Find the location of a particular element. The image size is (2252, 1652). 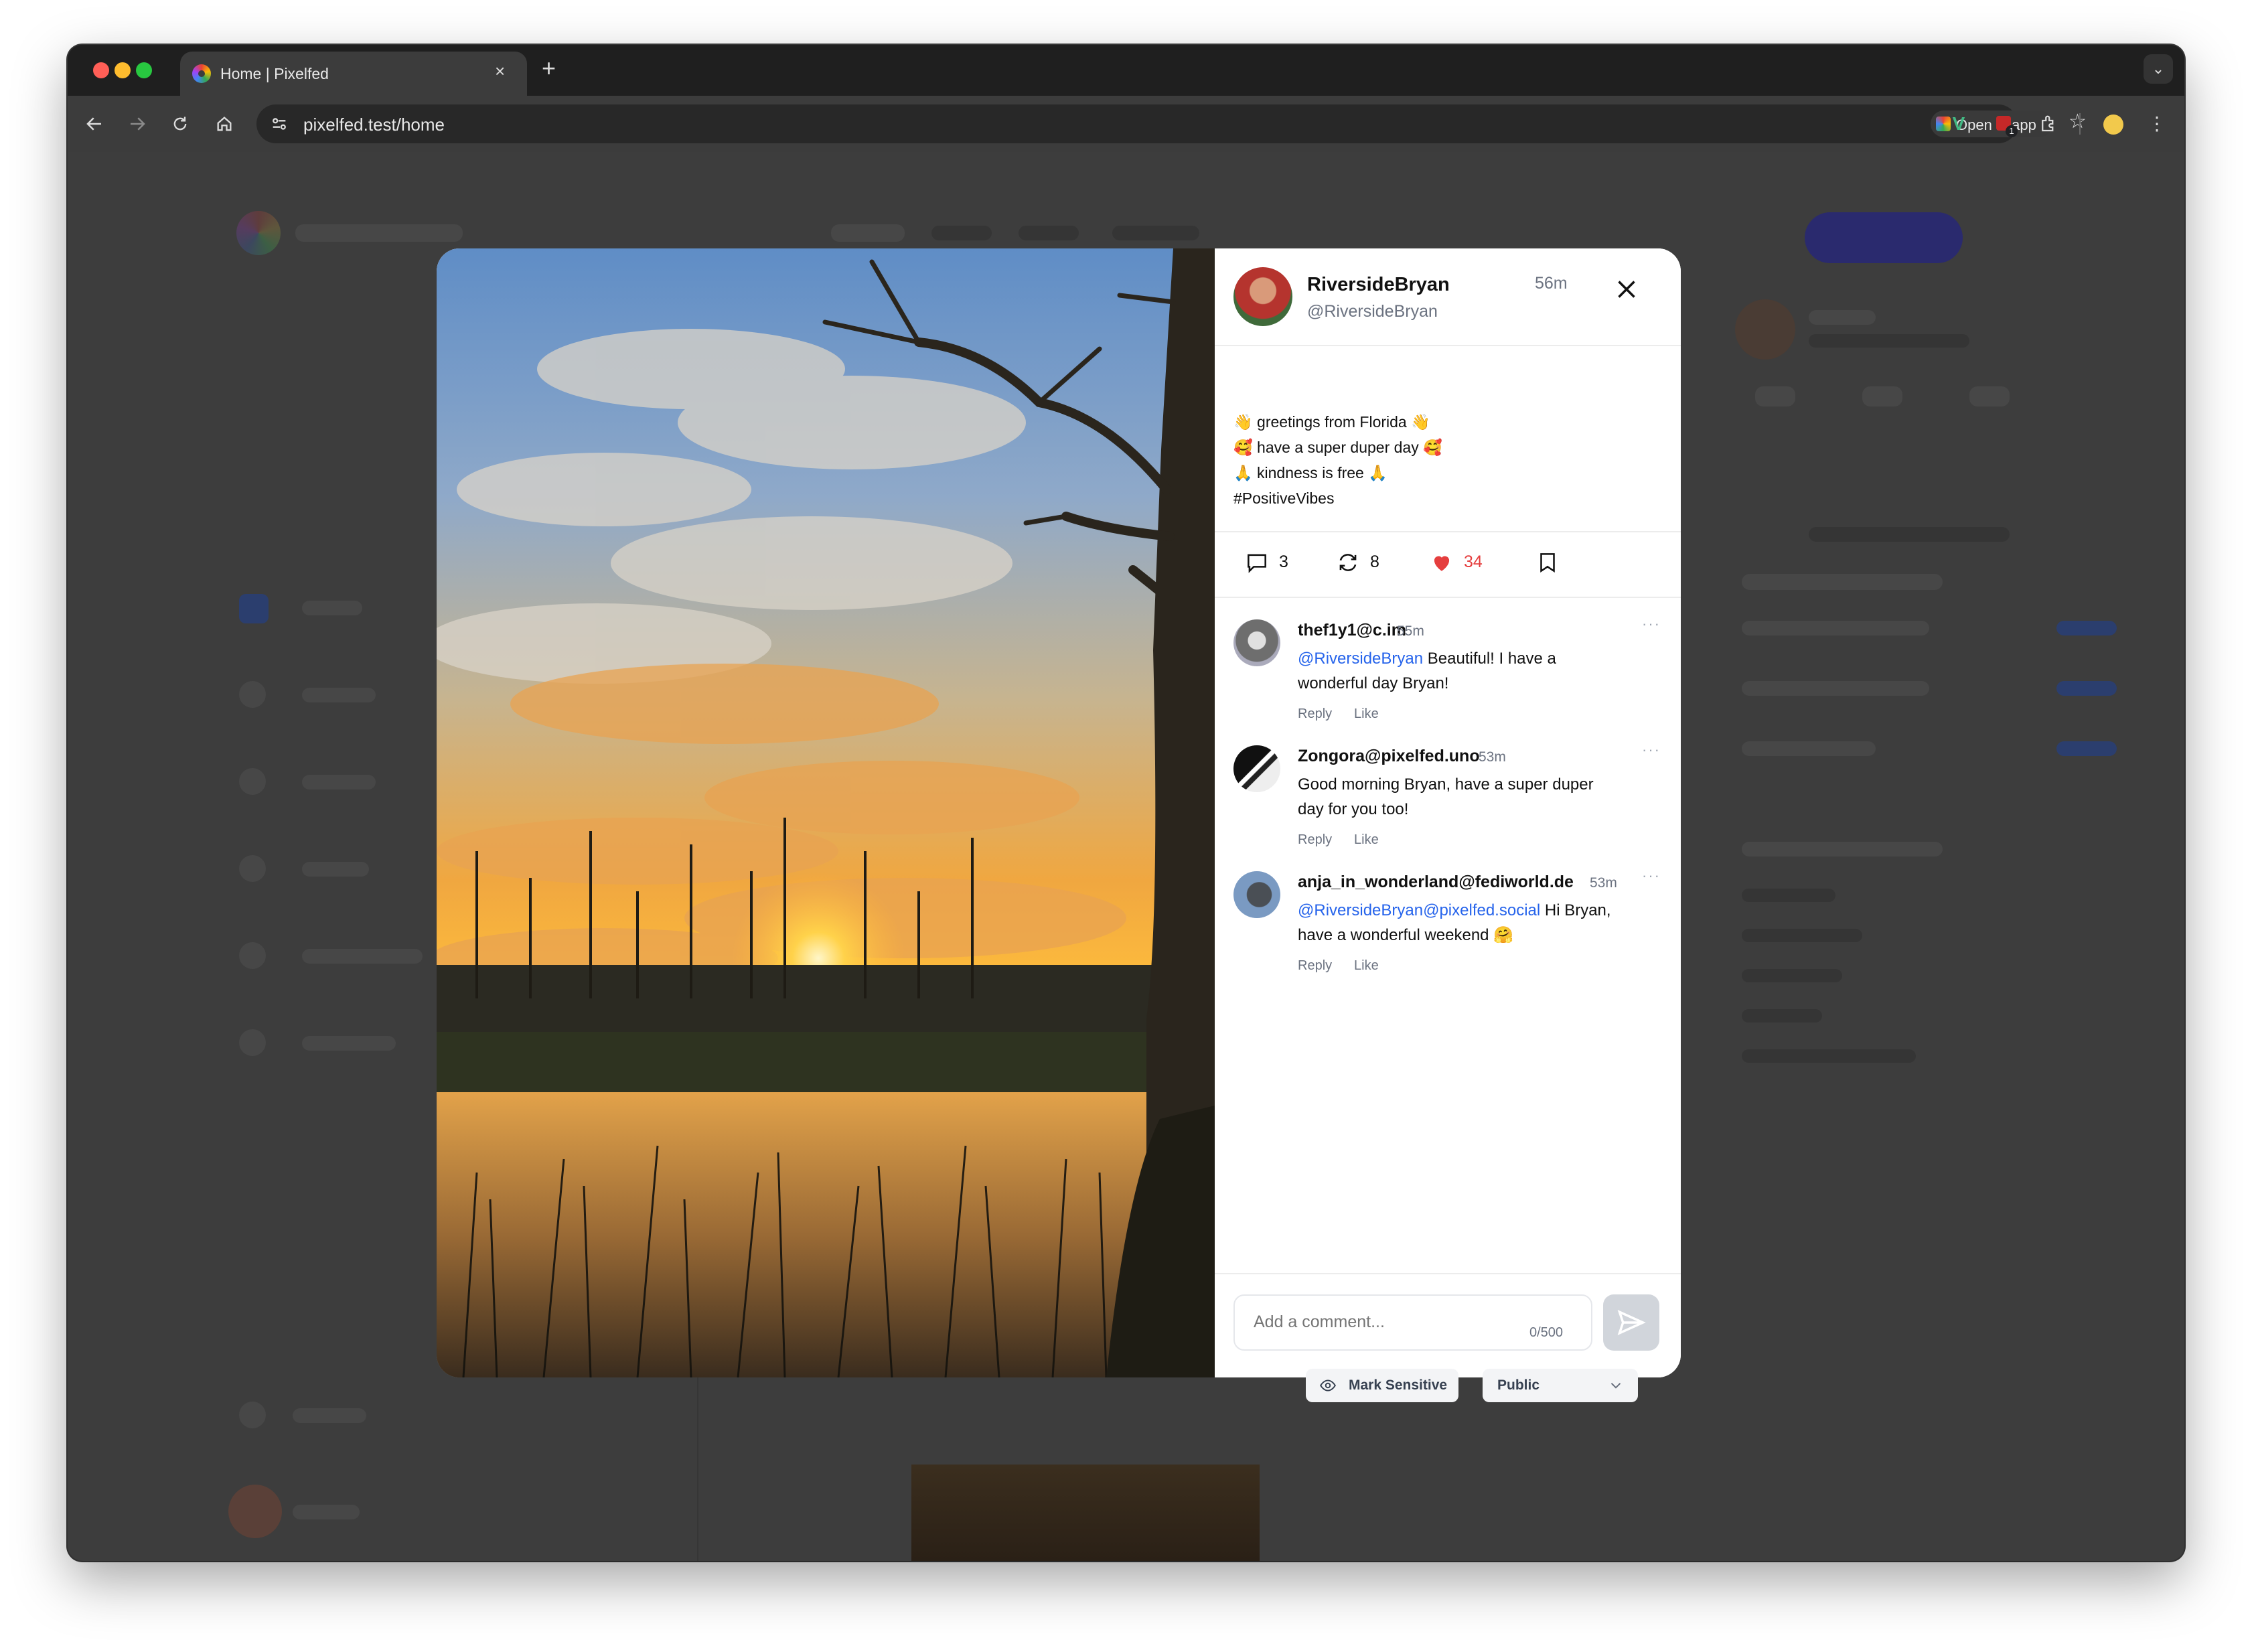

hashtag-link: #PositiveVibes is located at coordinates (1283, 499).